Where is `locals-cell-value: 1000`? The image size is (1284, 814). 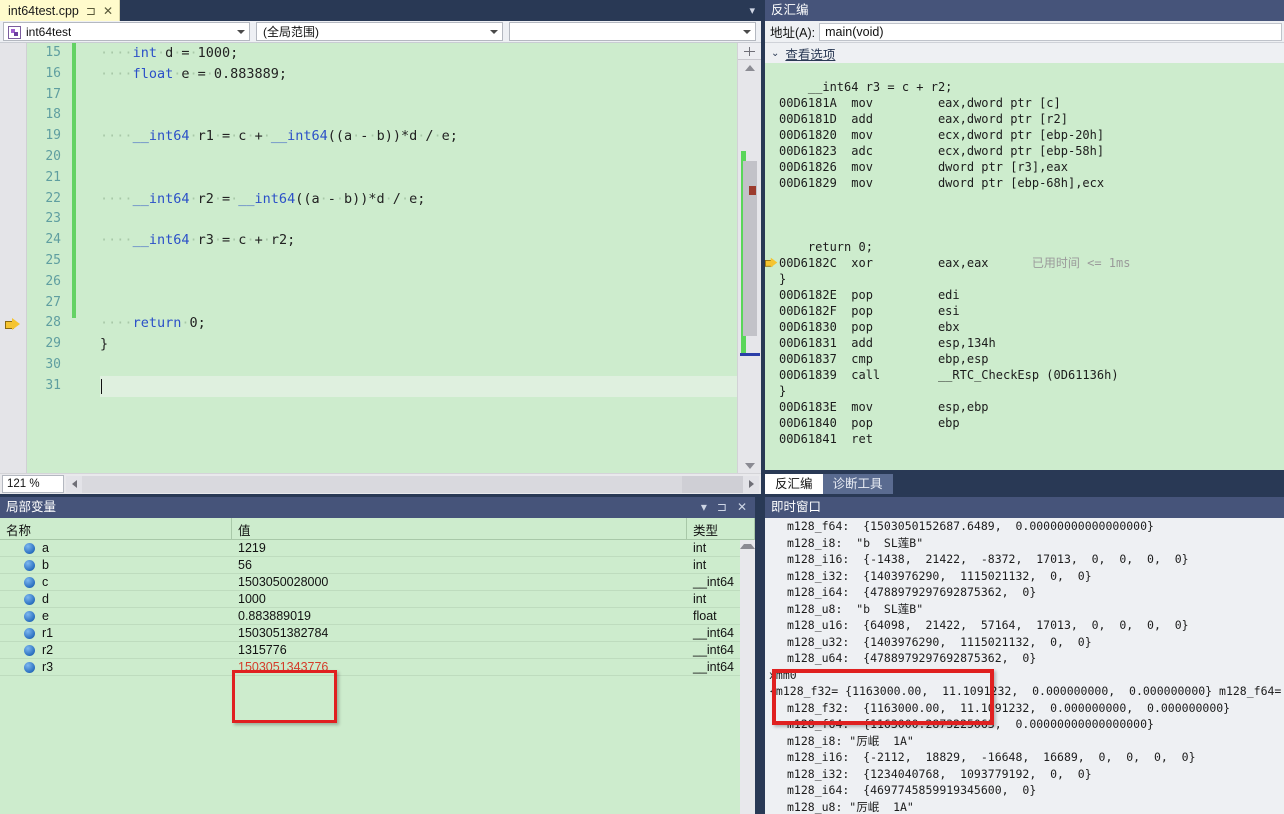
locals-cell-value: 1000 is located at coordinates (459, 599).